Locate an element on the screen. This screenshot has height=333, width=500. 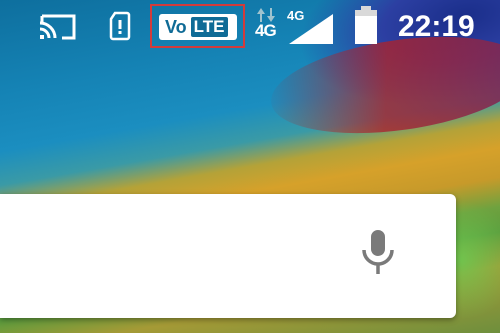
sd-card-icon is located at coordinates (120, 26).